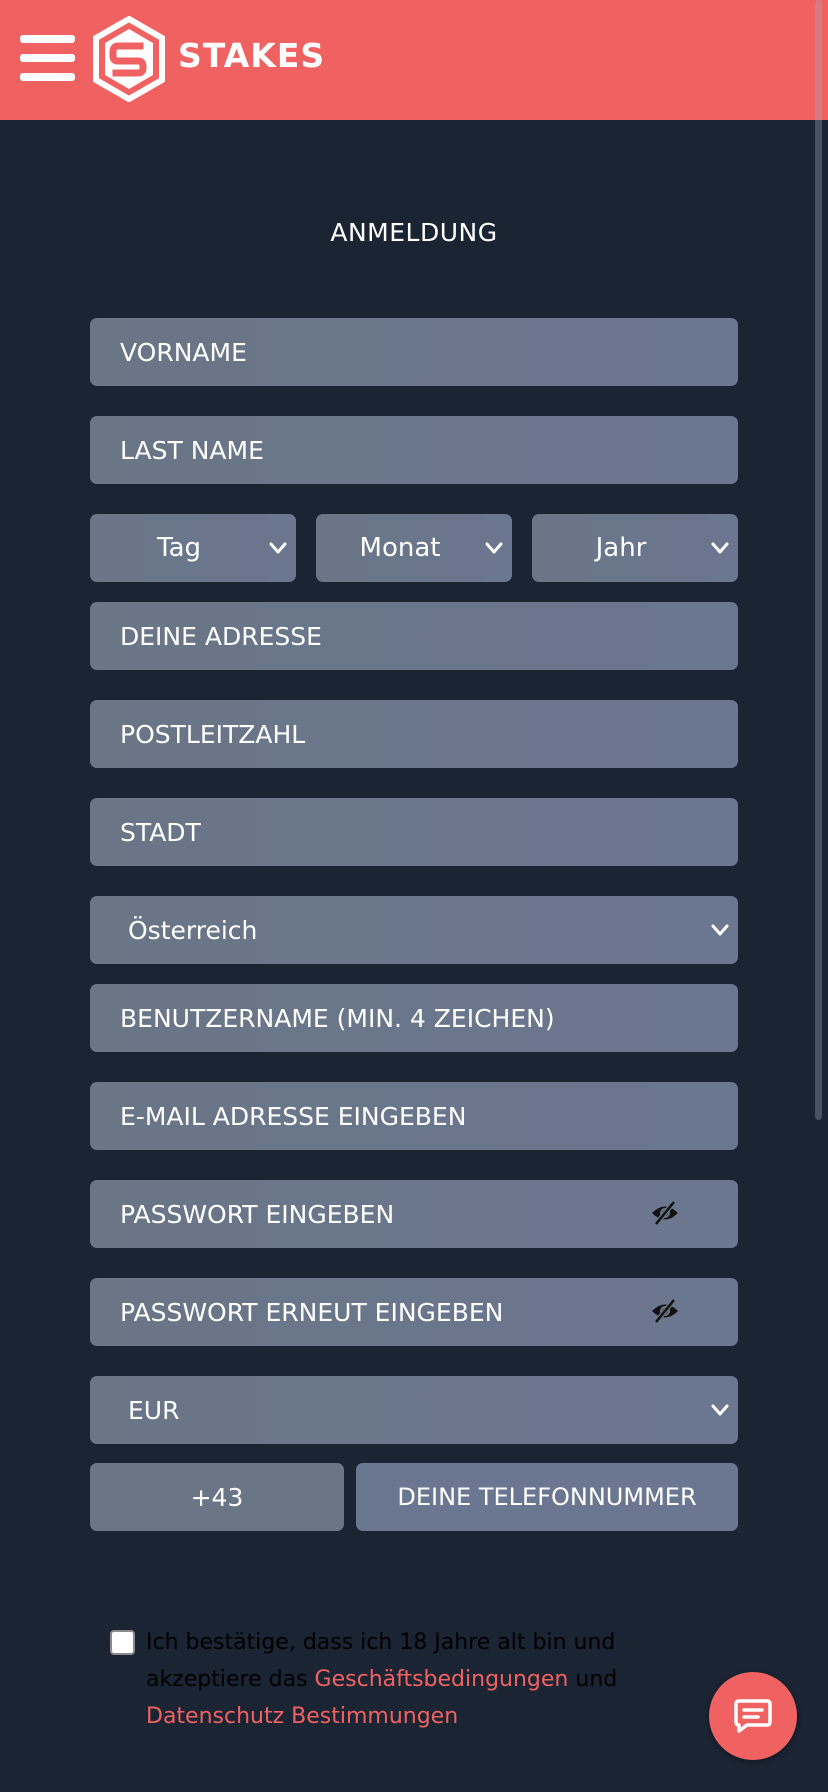  What do you see at coordinates (414, 232) in the screenshot?
I see `page-title: ANMELDUNG` at bounding box center [414, 232].